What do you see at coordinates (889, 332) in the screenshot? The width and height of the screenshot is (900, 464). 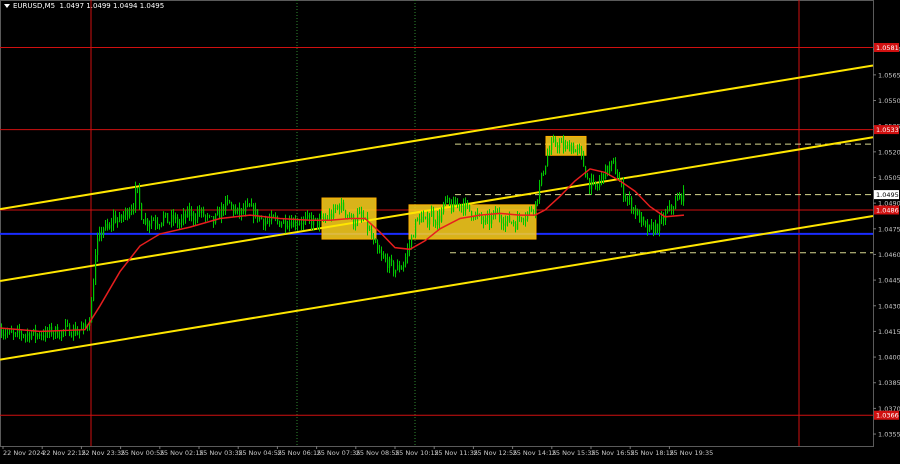 I see `y-tick-label: 1.0415` at bounding box center [889, 332].